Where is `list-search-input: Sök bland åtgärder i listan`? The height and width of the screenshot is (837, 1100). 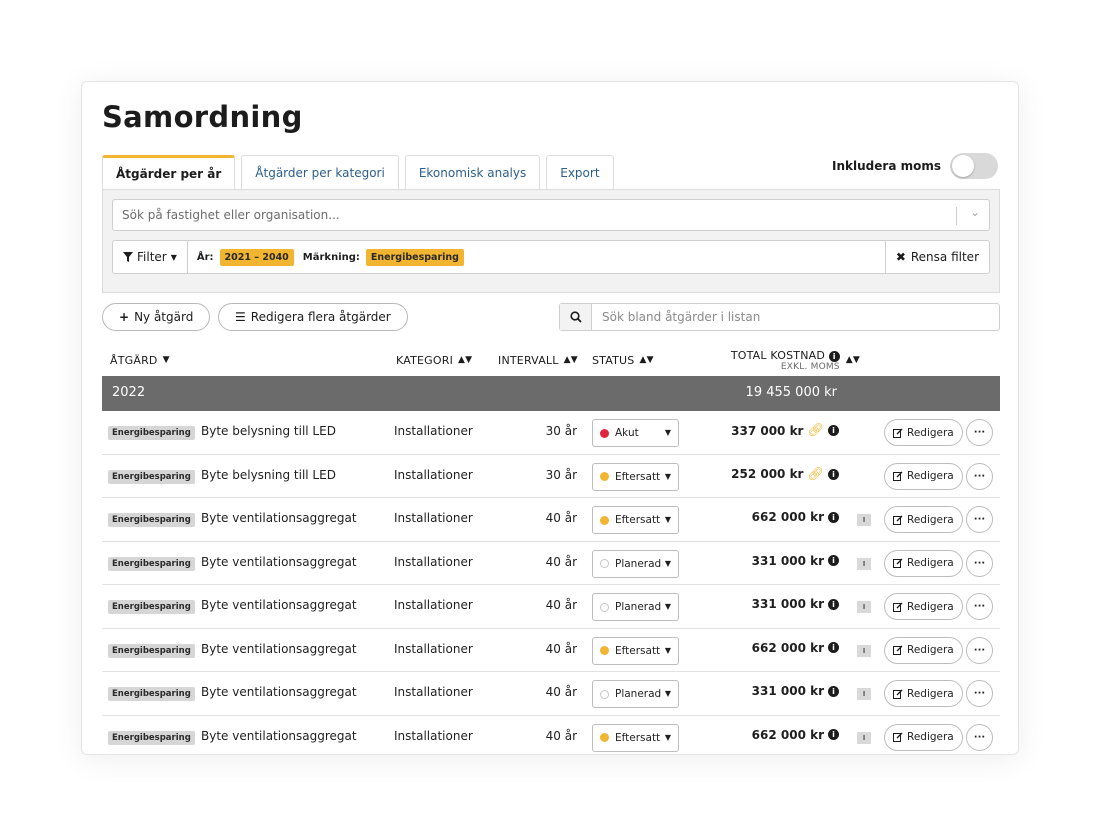
list-search-input: Sök bland åtgärder i listan is located at coordinates (779, 317).